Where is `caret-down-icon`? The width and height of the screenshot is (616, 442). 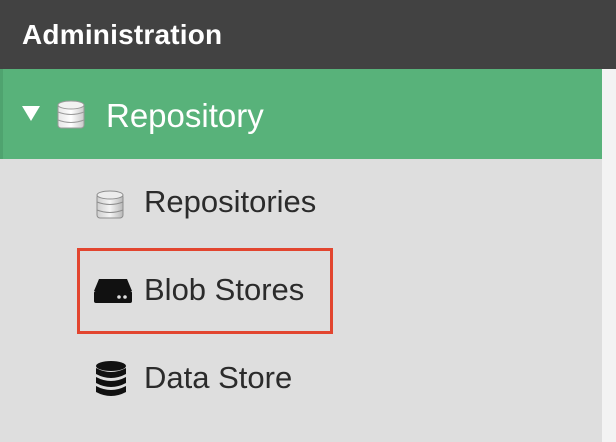
caret-down-icon is located at coordinates (31, 113).